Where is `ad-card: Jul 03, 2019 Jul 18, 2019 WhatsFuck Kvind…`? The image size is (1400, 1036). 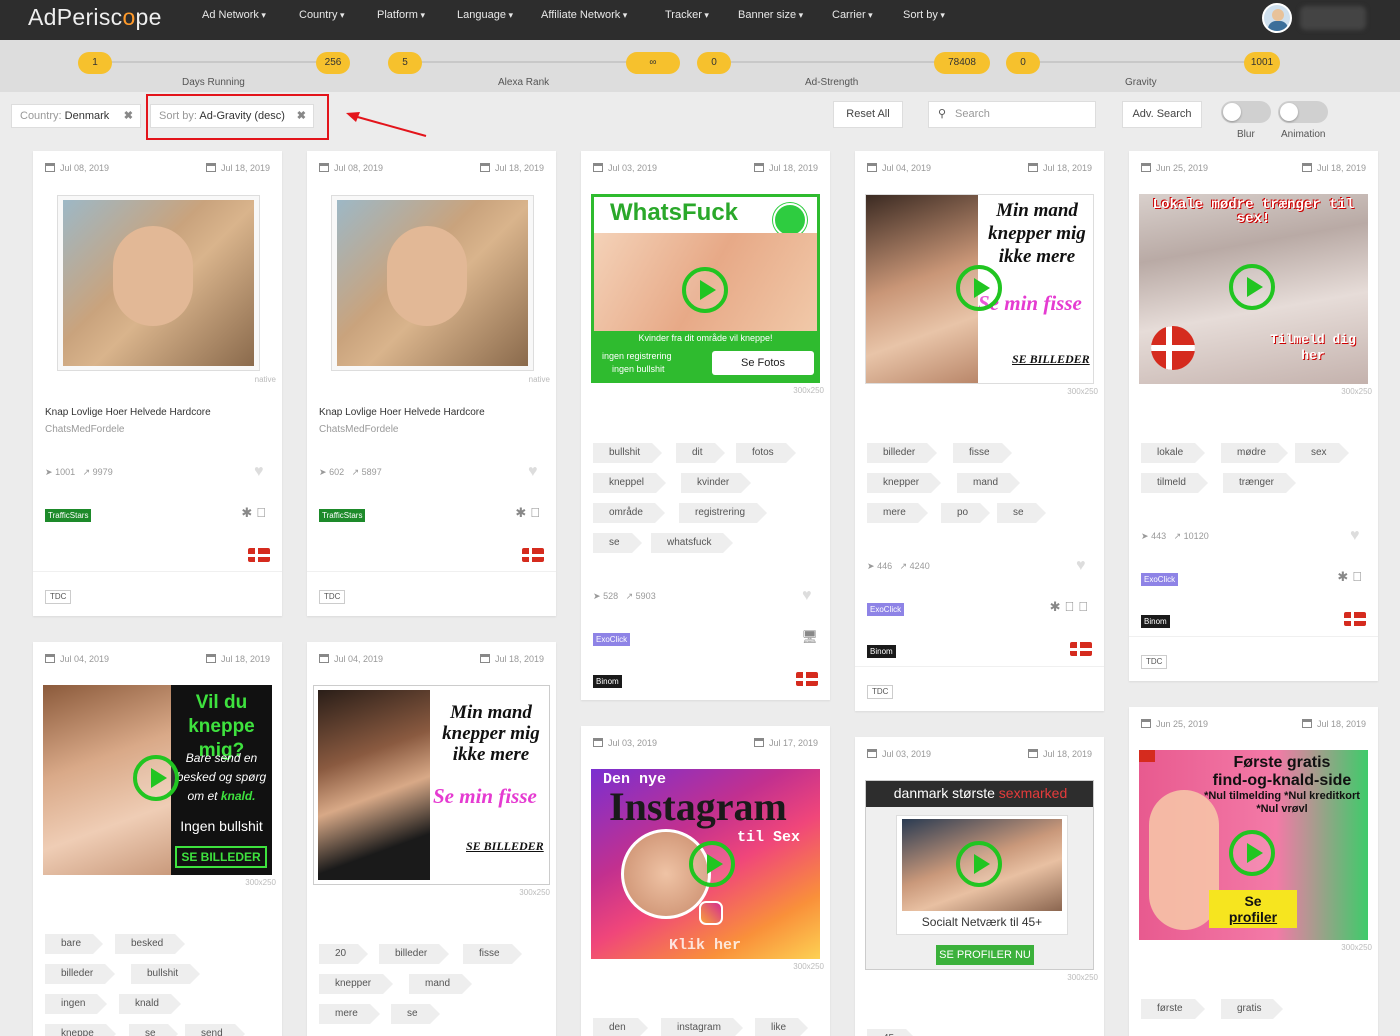 ad-card: Jul 03, 2019 Jul 18, 2019 WhatsFuck Kvind… is located at coordinates (705, 425).